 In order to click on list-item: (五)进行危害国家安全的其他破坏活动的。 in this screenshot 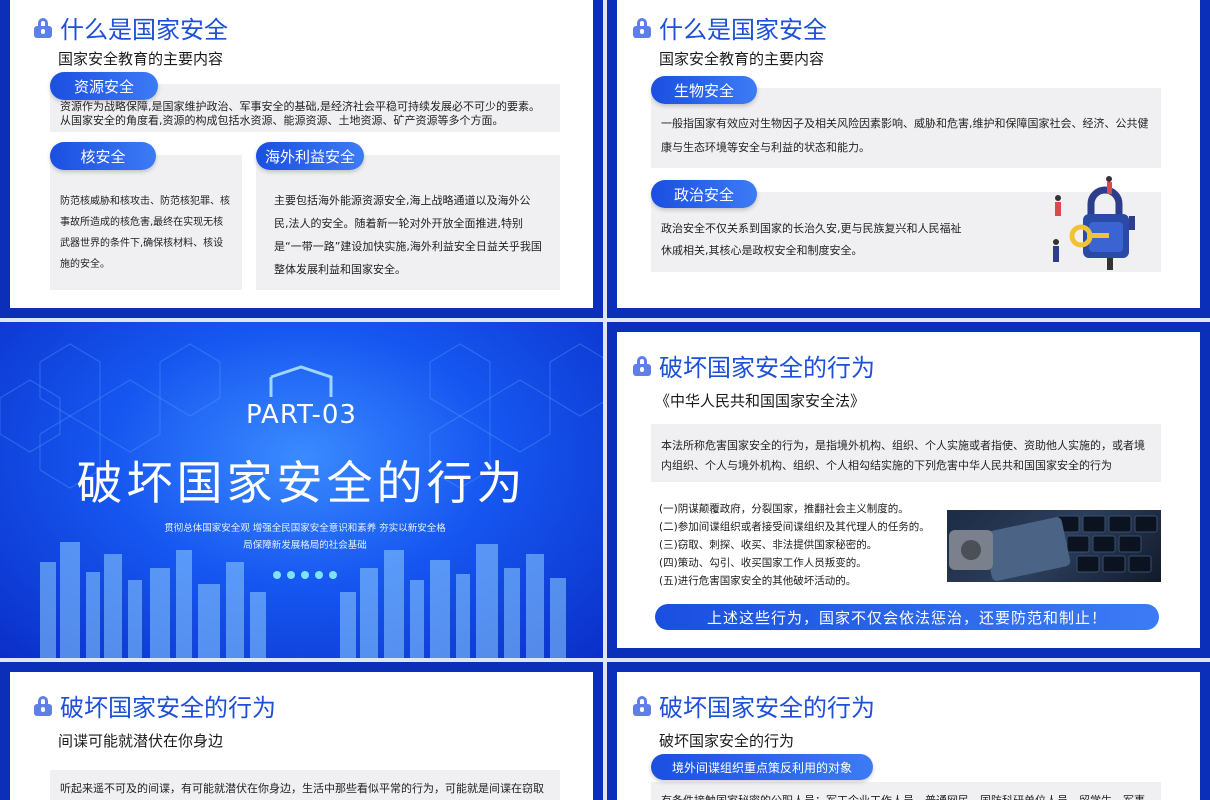, I will do `click(758, 581)`.